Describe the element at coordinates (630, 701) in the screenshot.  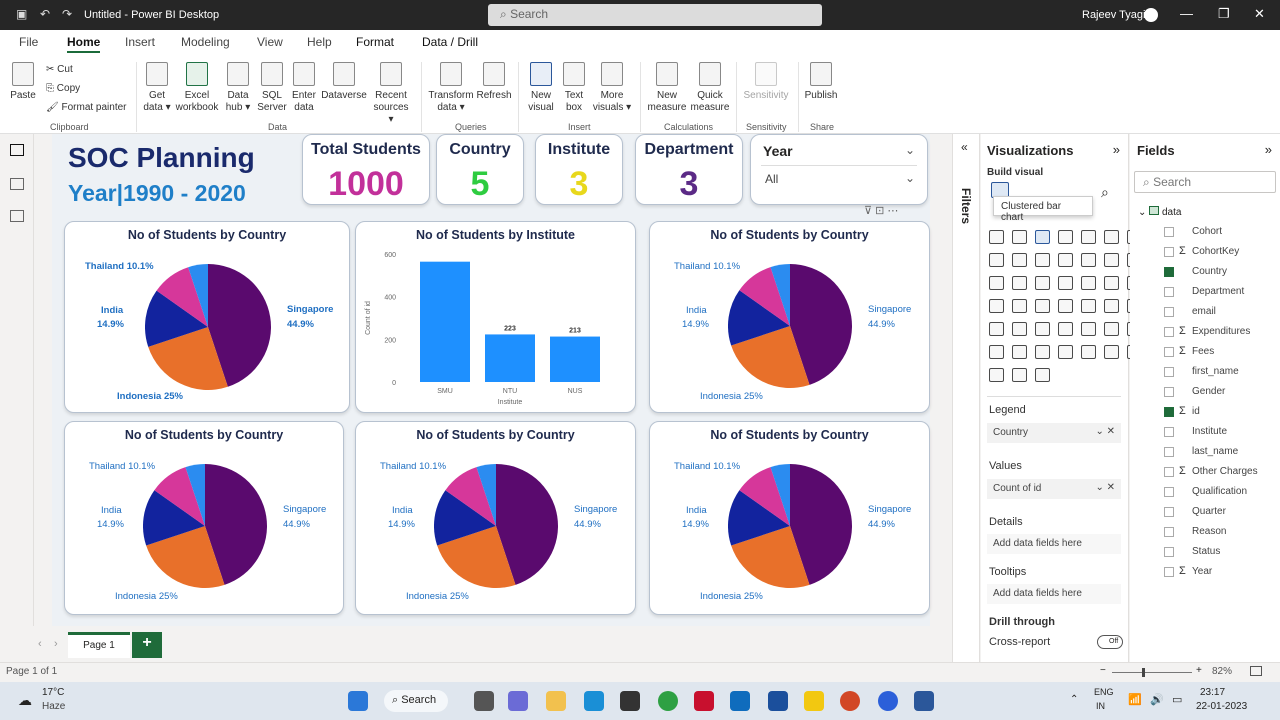
I see `store-icon` at that location.